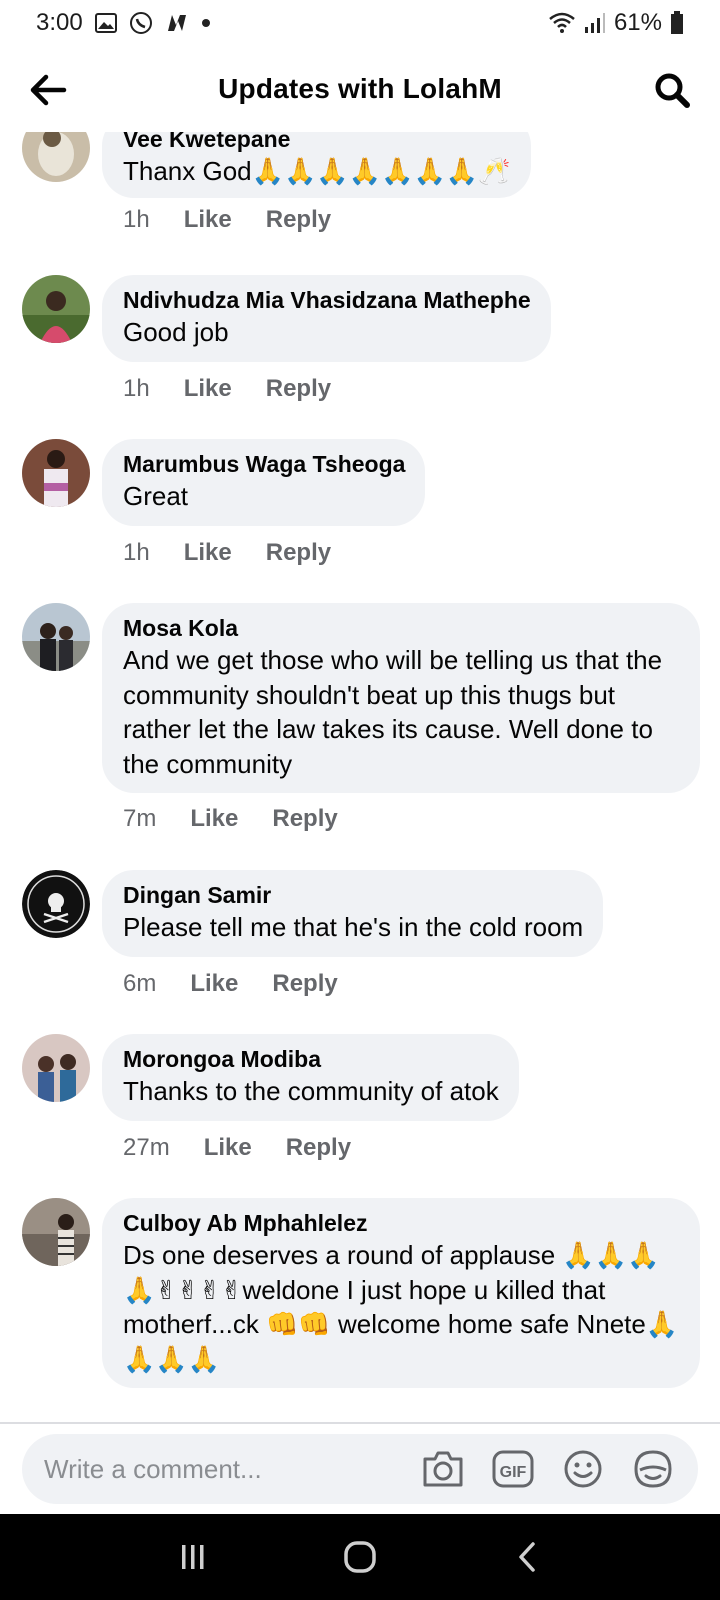  Describe the element at coordinates (327, 300) in the screenshot. I see `commenter-name: Ndivhudza Mia Vhasidzana Mathephe` at that location.